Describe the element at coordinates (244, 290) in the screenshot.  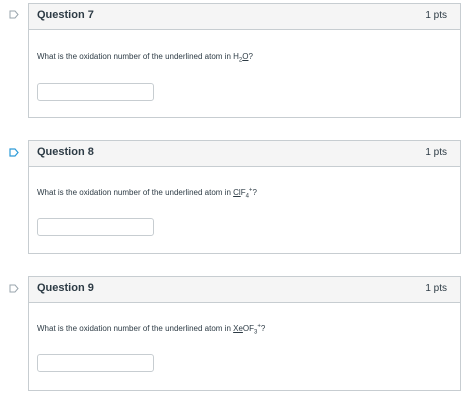
I see `question-header: Question 9 1 pts` at that location.